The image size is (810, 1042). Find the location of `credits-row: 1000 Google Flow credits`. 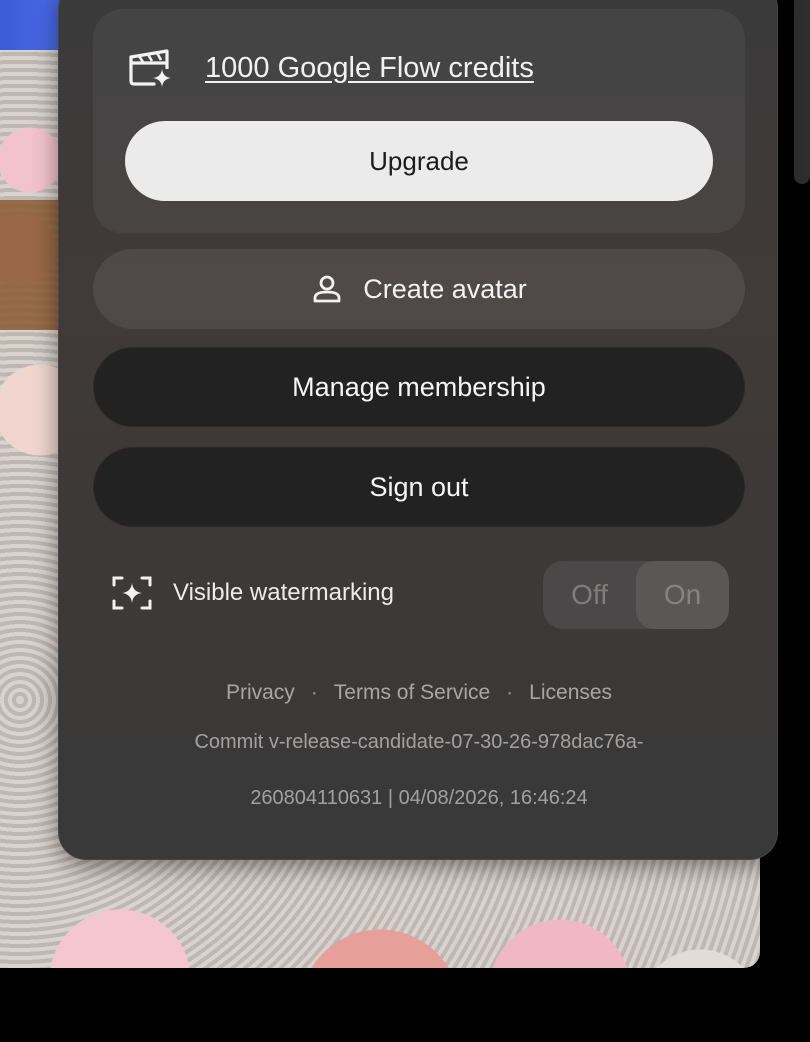

credits-row: 1000 Google Flow credits is located at coordinates (330, 68).